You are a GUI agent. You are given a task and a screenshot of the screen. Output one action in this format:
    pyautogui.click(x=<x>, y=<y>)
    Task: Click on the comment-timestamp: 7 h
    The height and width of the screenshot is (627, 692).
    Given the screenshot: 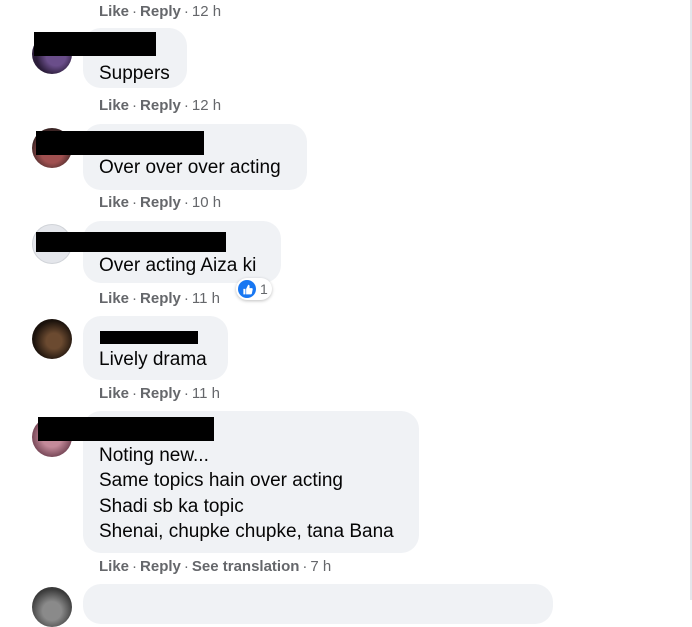 What is the action you would take?
    pyautogui.click(x=320, y=566)
    